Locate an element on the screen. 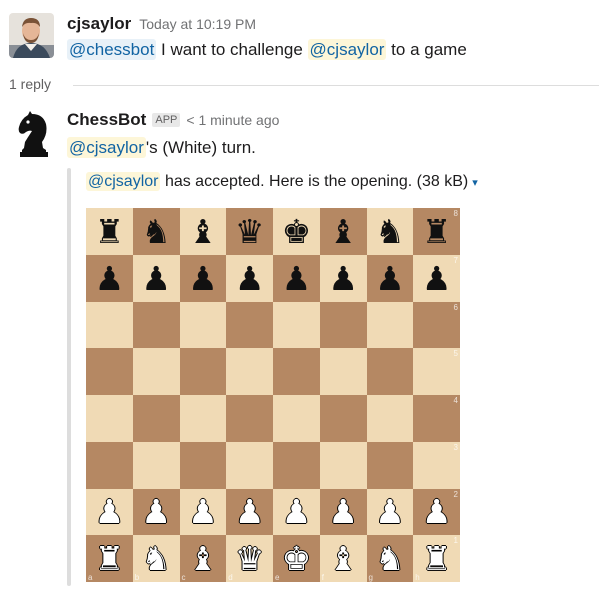  board-square-e8: ♚ is located at coordinates (296, 231).